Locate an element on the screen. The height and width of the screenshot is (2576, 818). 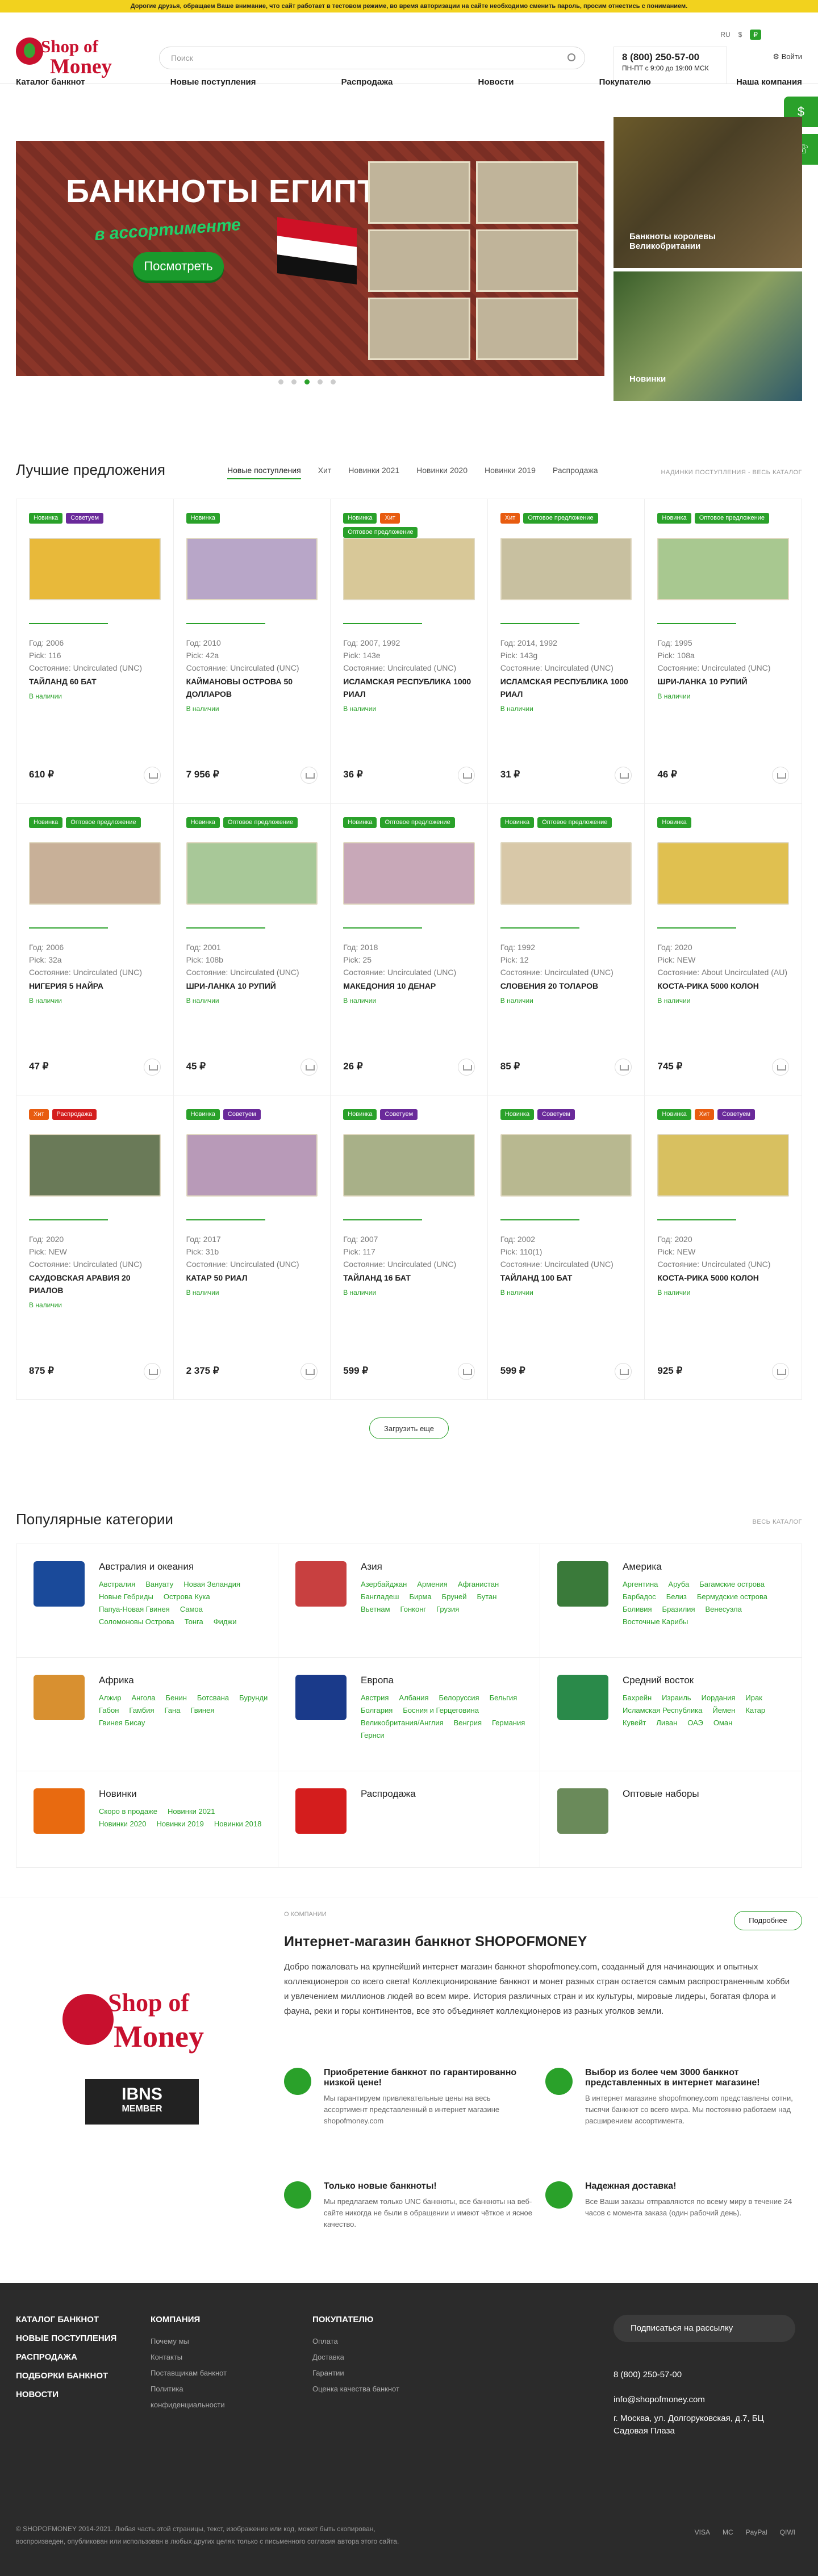
slider-dots is located at coordinates (307, 381).